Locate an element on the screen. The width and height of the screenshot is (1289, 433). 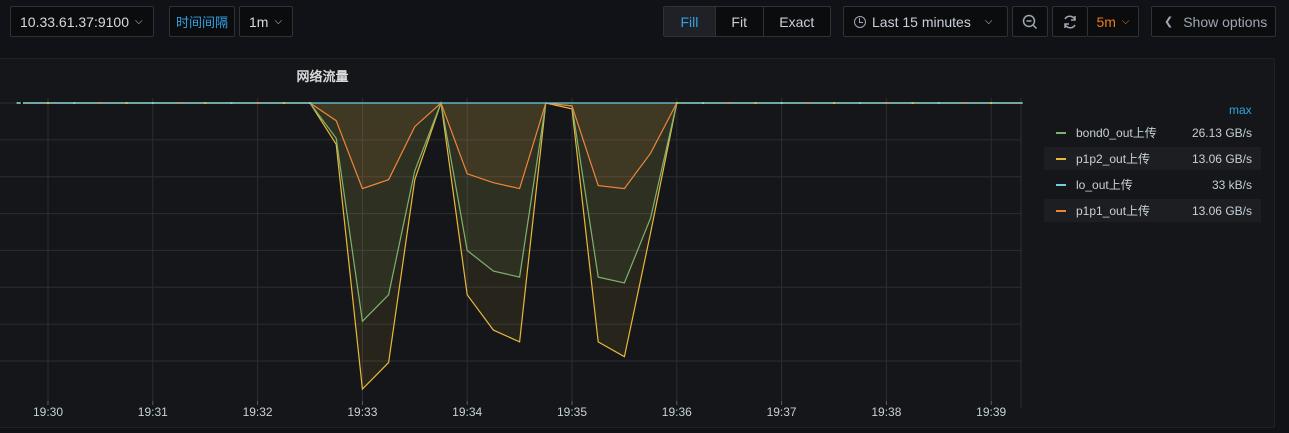
x-tick-label: 19:32 is located at coordinates (258, 412).